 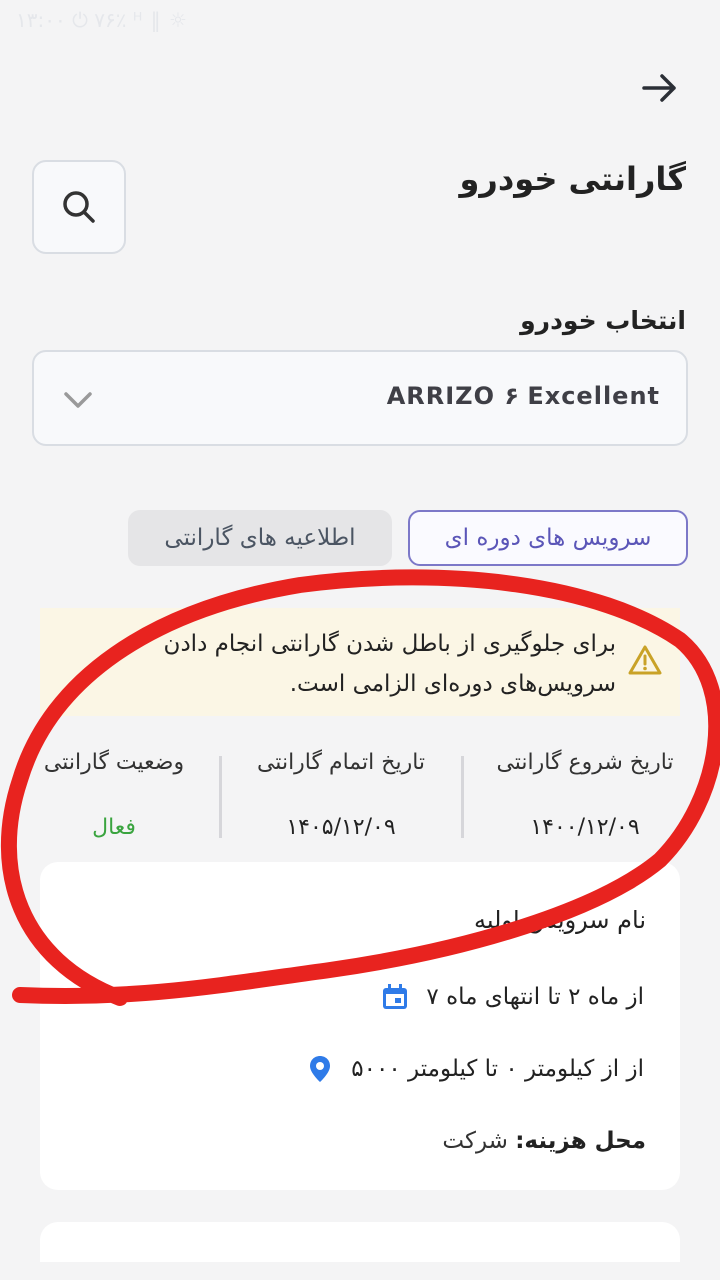 What do you see at coordinates (585, 795) in the screenshot?
I see `warranty-start: تاریخ شروع گارانتی ۱۴۰۰/۱۲/۰۹` at bounding box center [585, 795].